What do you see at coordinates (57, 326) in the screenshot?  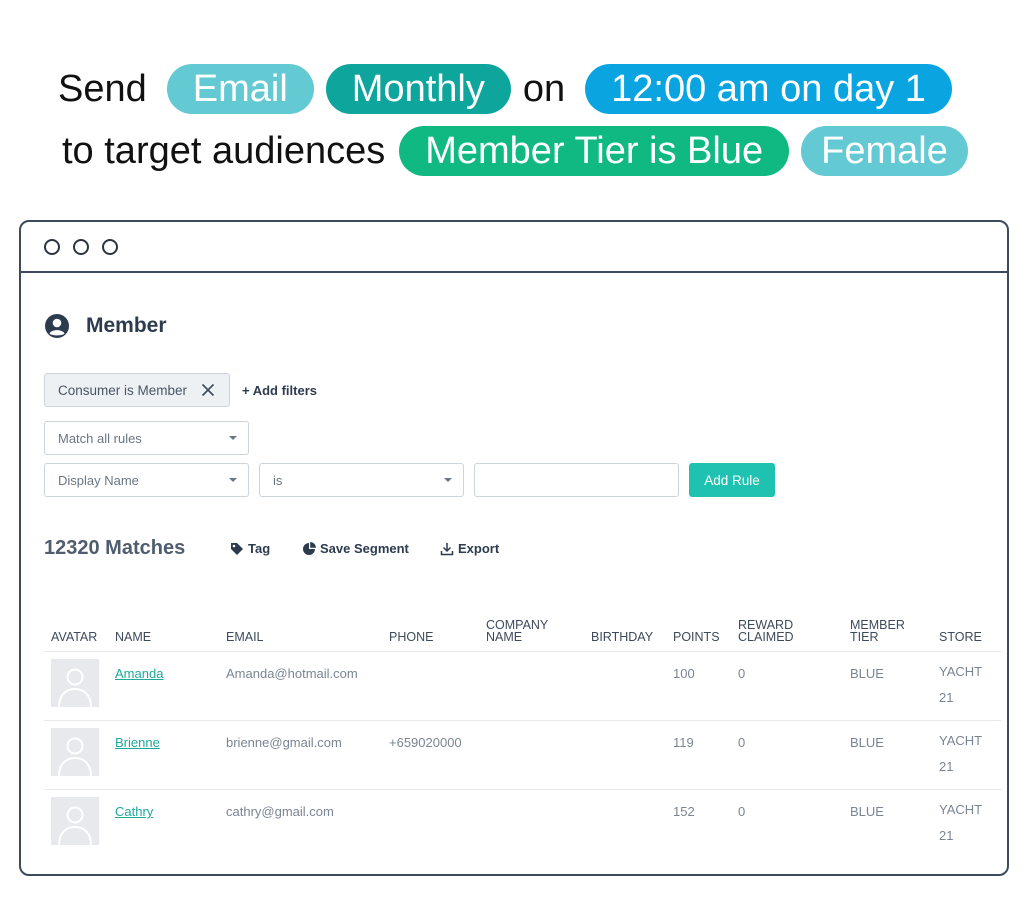 I see `user-circle-icon` at bounding box center [57, 326].